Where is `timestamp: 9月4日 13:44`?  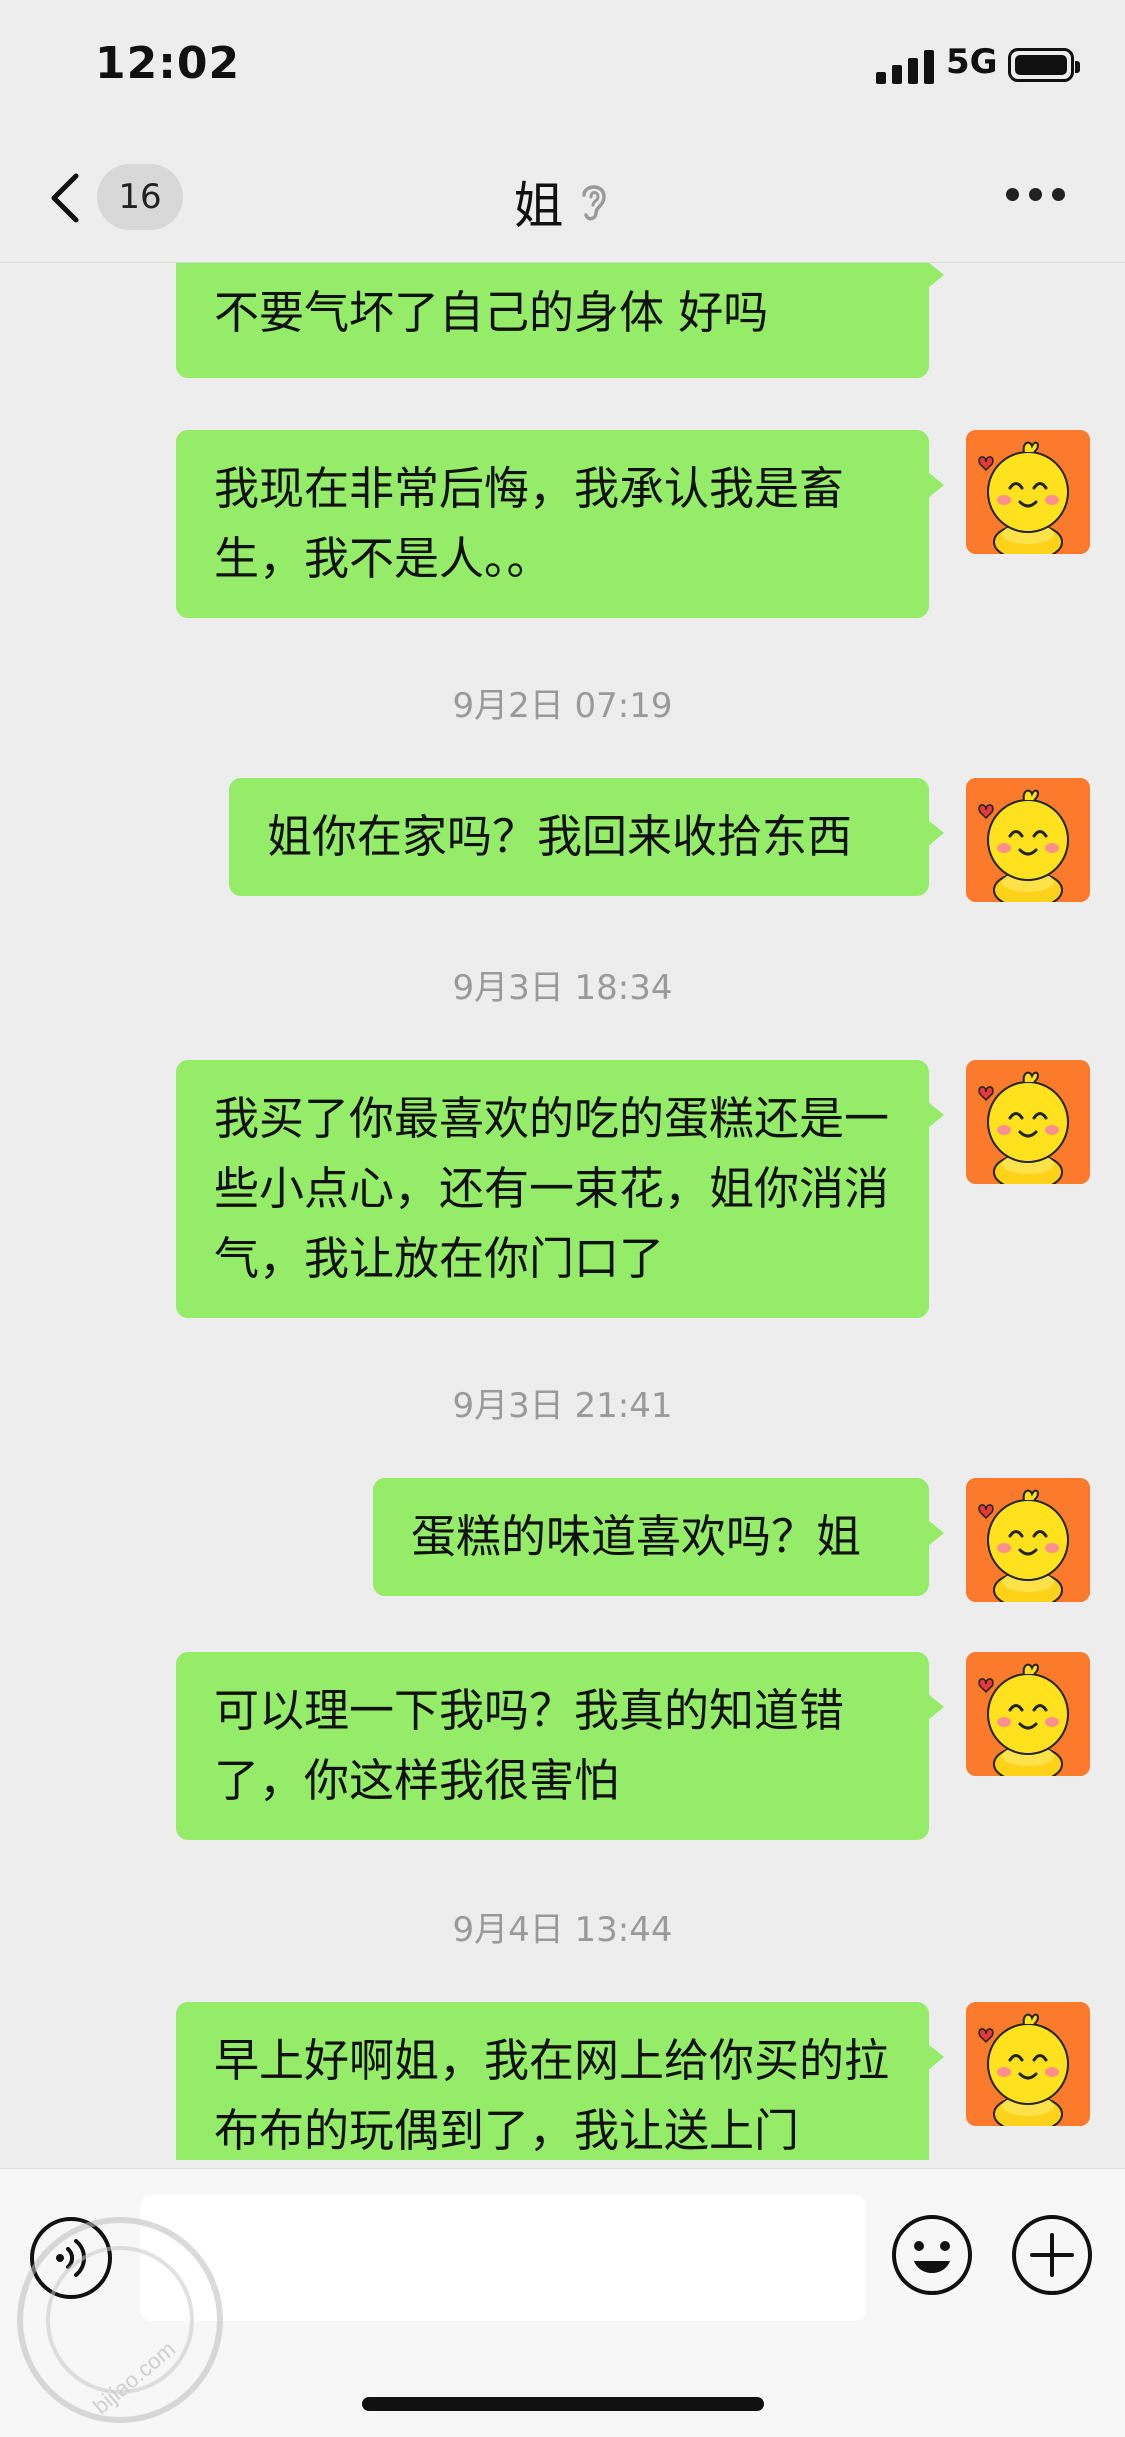 timestamp: 9月4日 13:44 is located at coordinates (562, 1930).